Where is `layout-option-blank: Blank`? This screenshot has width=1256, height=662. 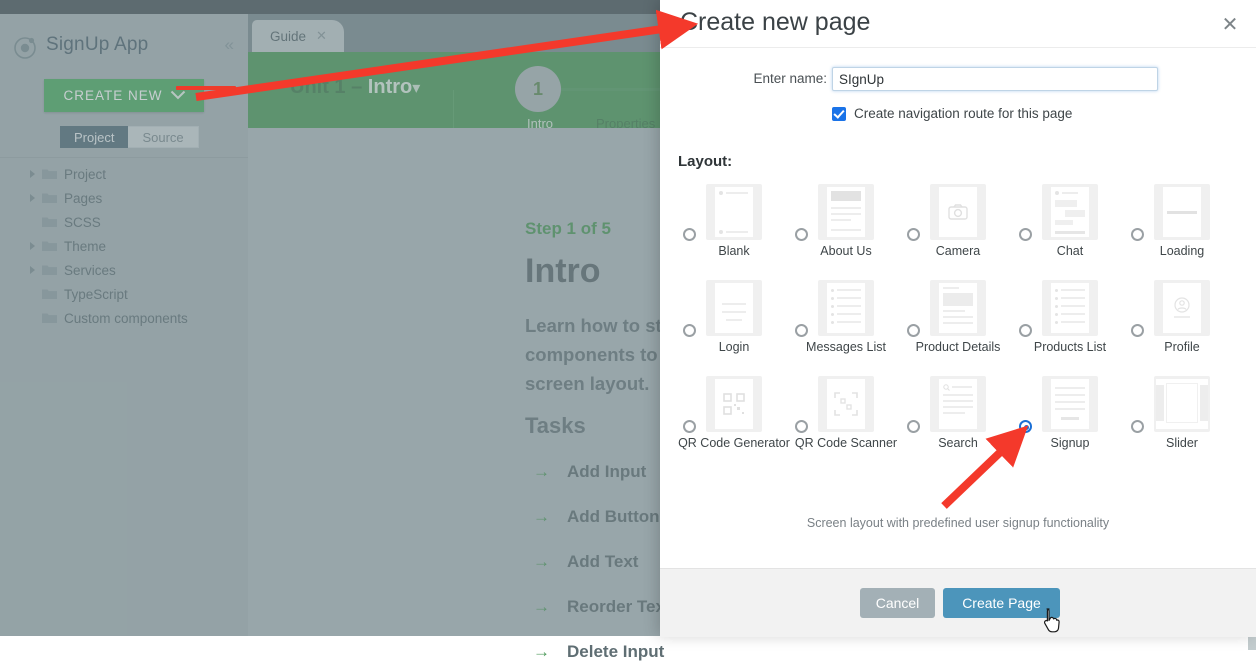 layout-option-blank: Blank is located at coordinates (734, 230).